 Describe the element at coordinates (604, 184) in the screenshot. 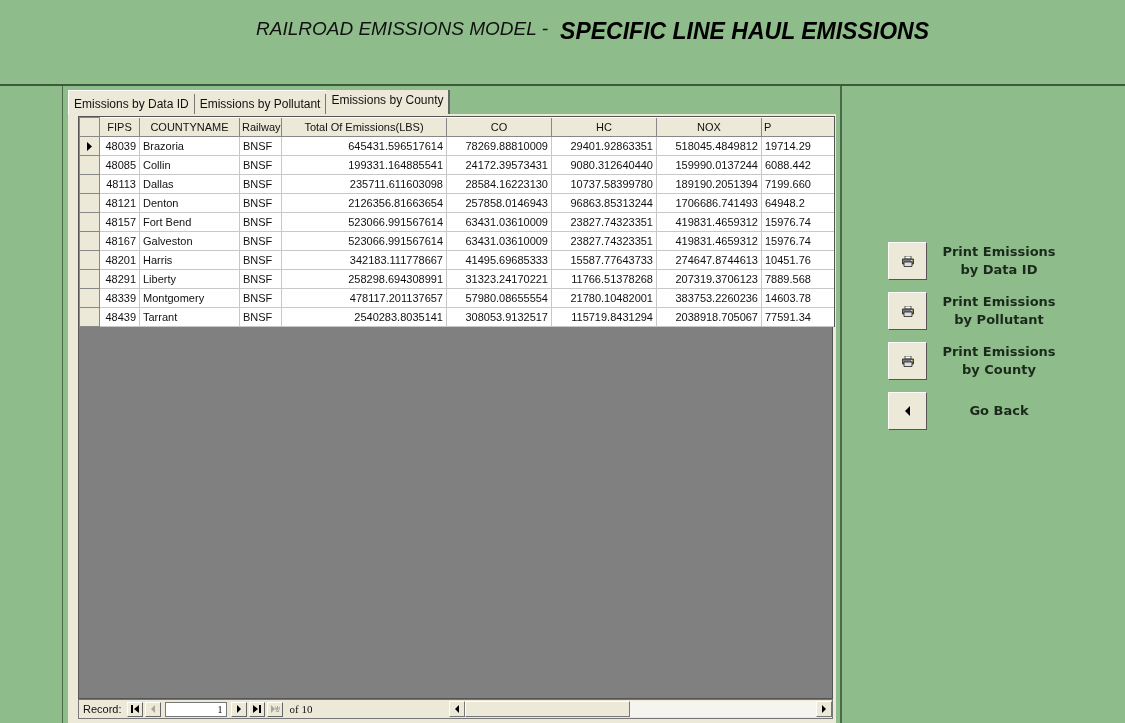

I see `table-cell: 10737.58399780` at that location.